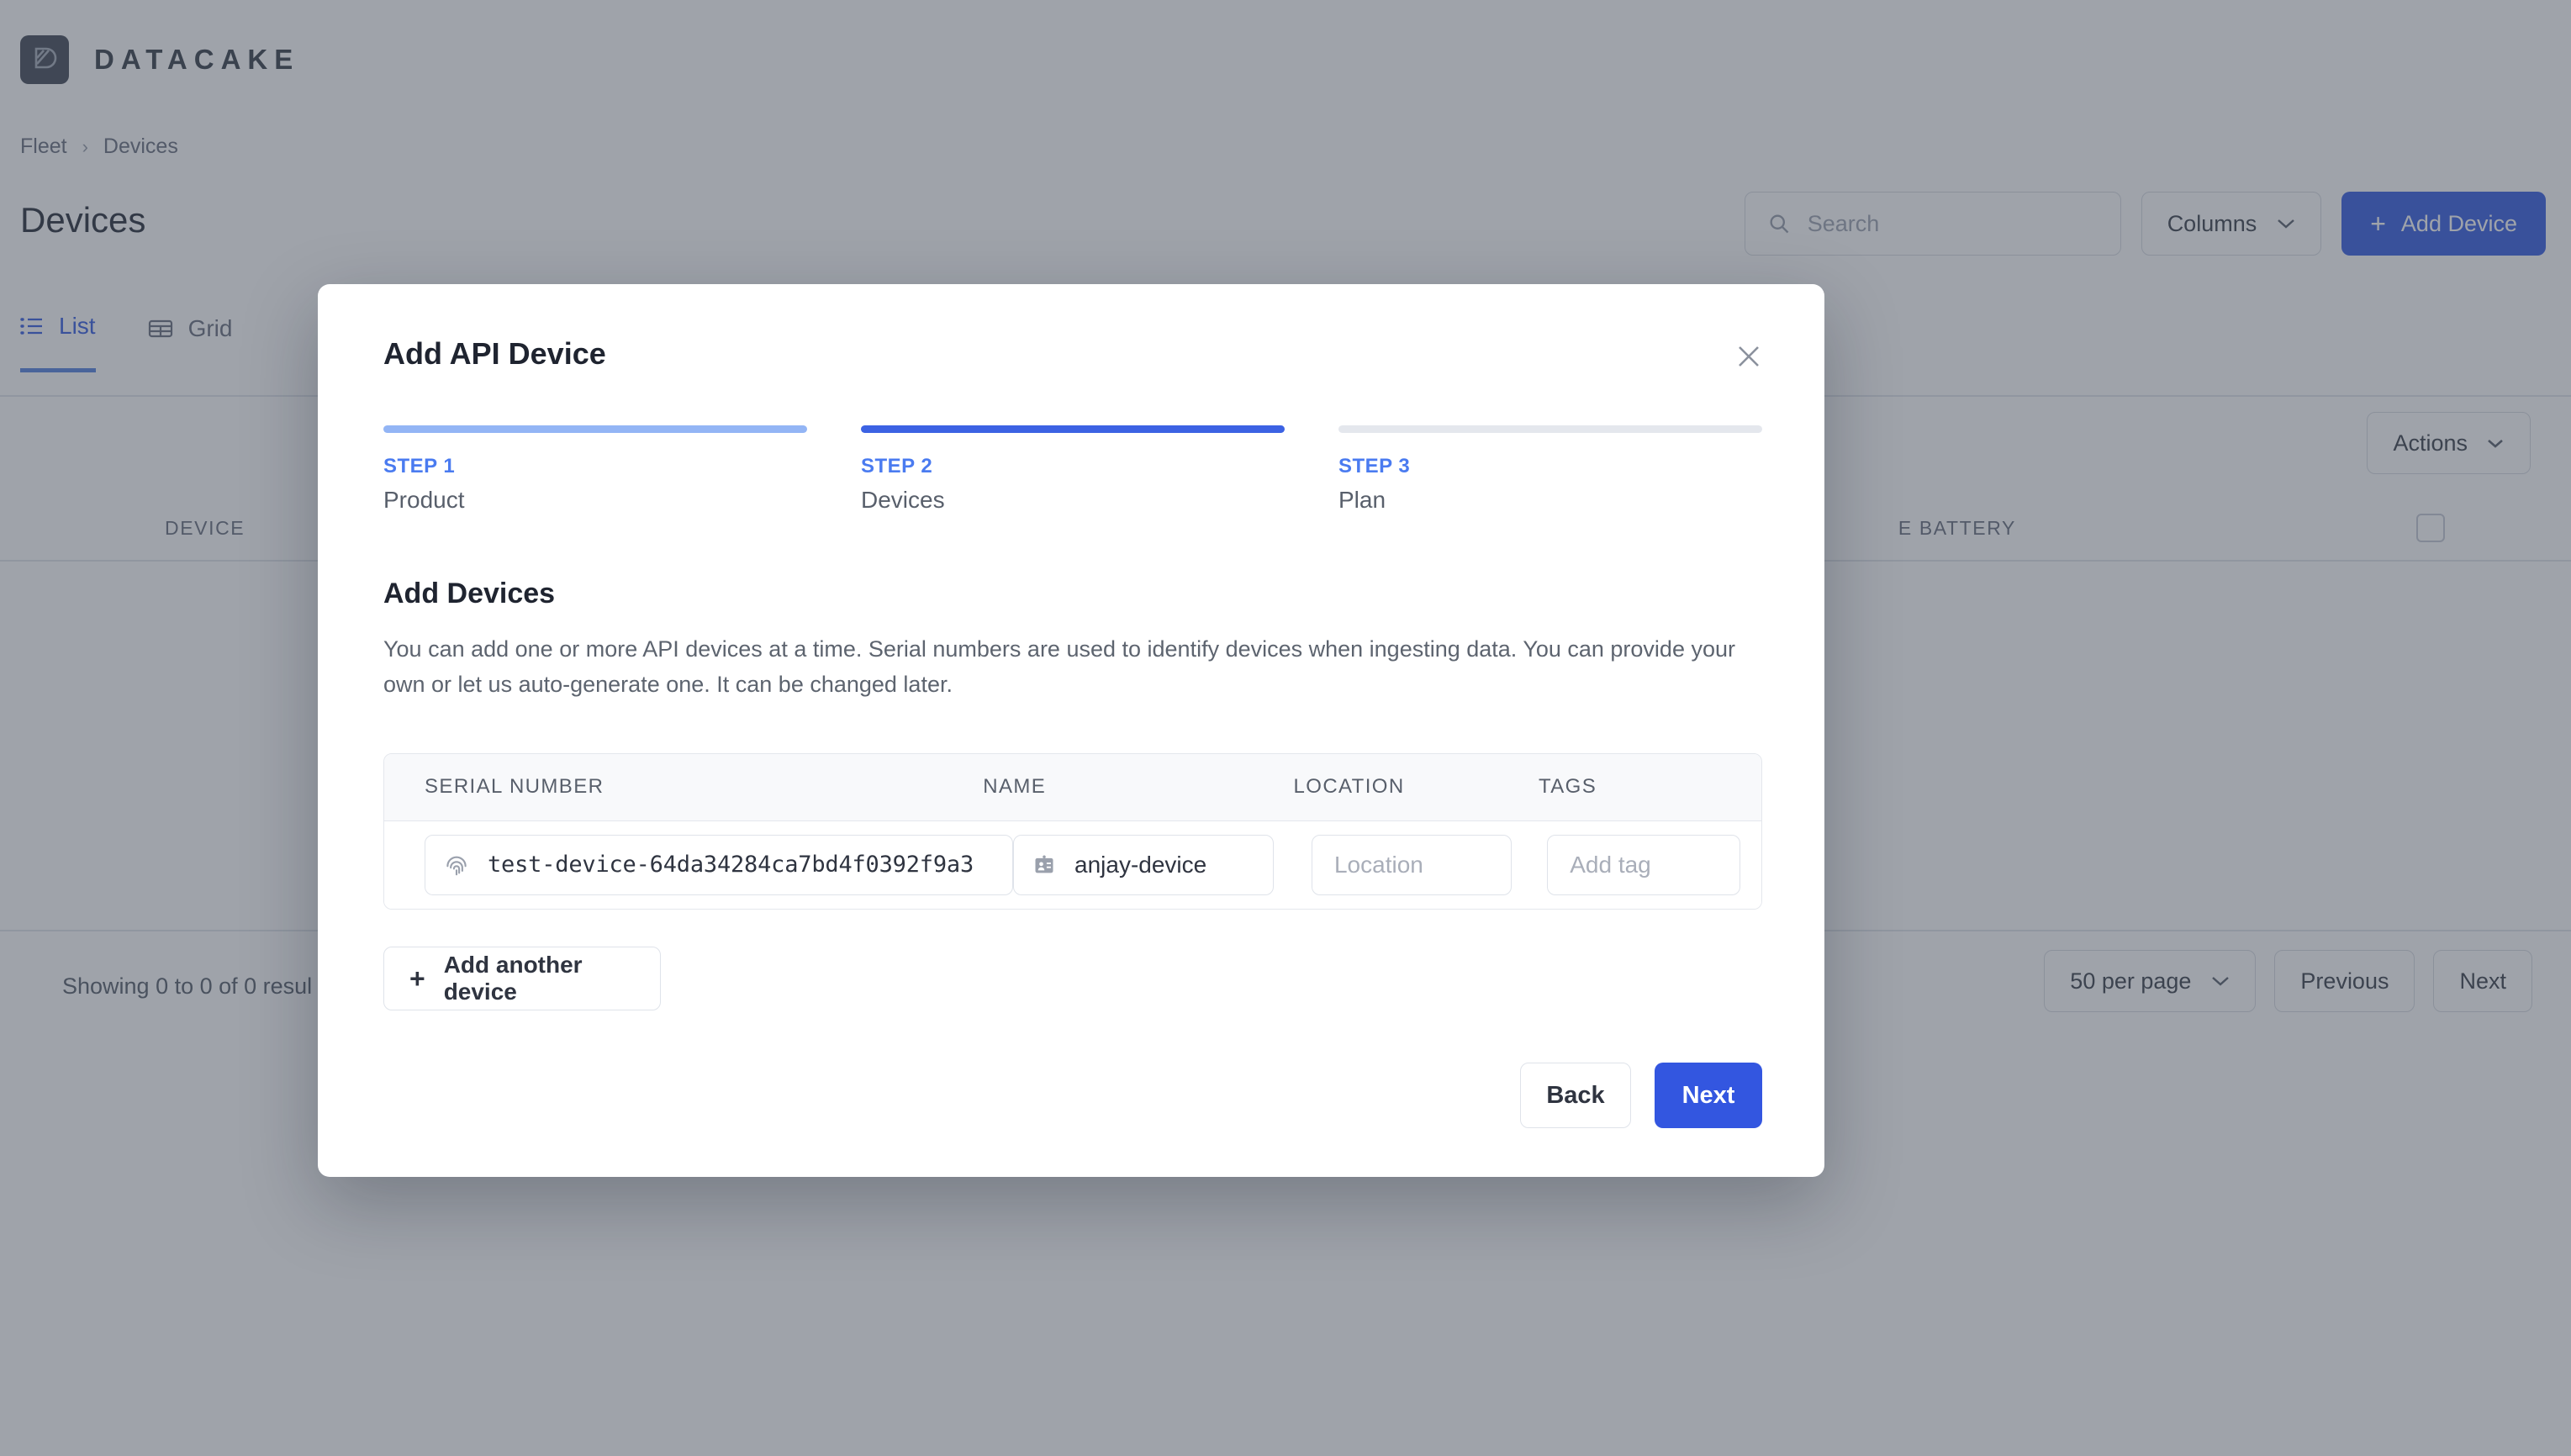  What do you see at coordinates (424, 500) in the screenshot?
I see `step-1-label: Product` at bounding box center [424, 500].